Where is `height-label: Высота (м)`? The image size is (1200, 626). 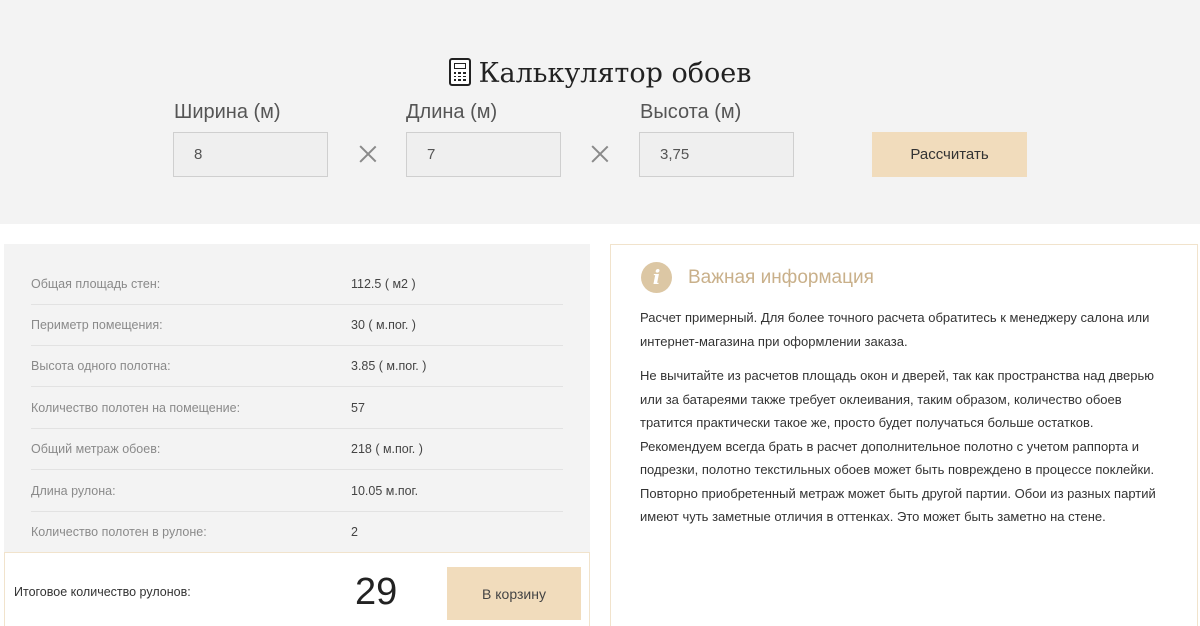 height-label: Высота (м) is located at coordinates (691, 112).